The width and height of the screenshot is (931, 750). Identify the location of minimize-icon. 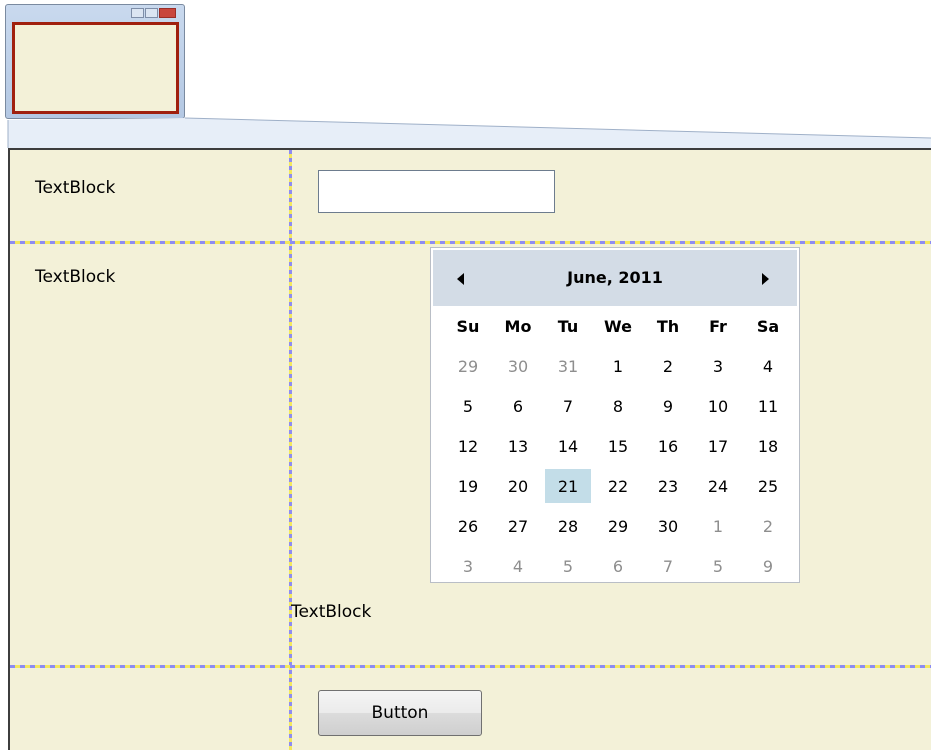
(137, 13).